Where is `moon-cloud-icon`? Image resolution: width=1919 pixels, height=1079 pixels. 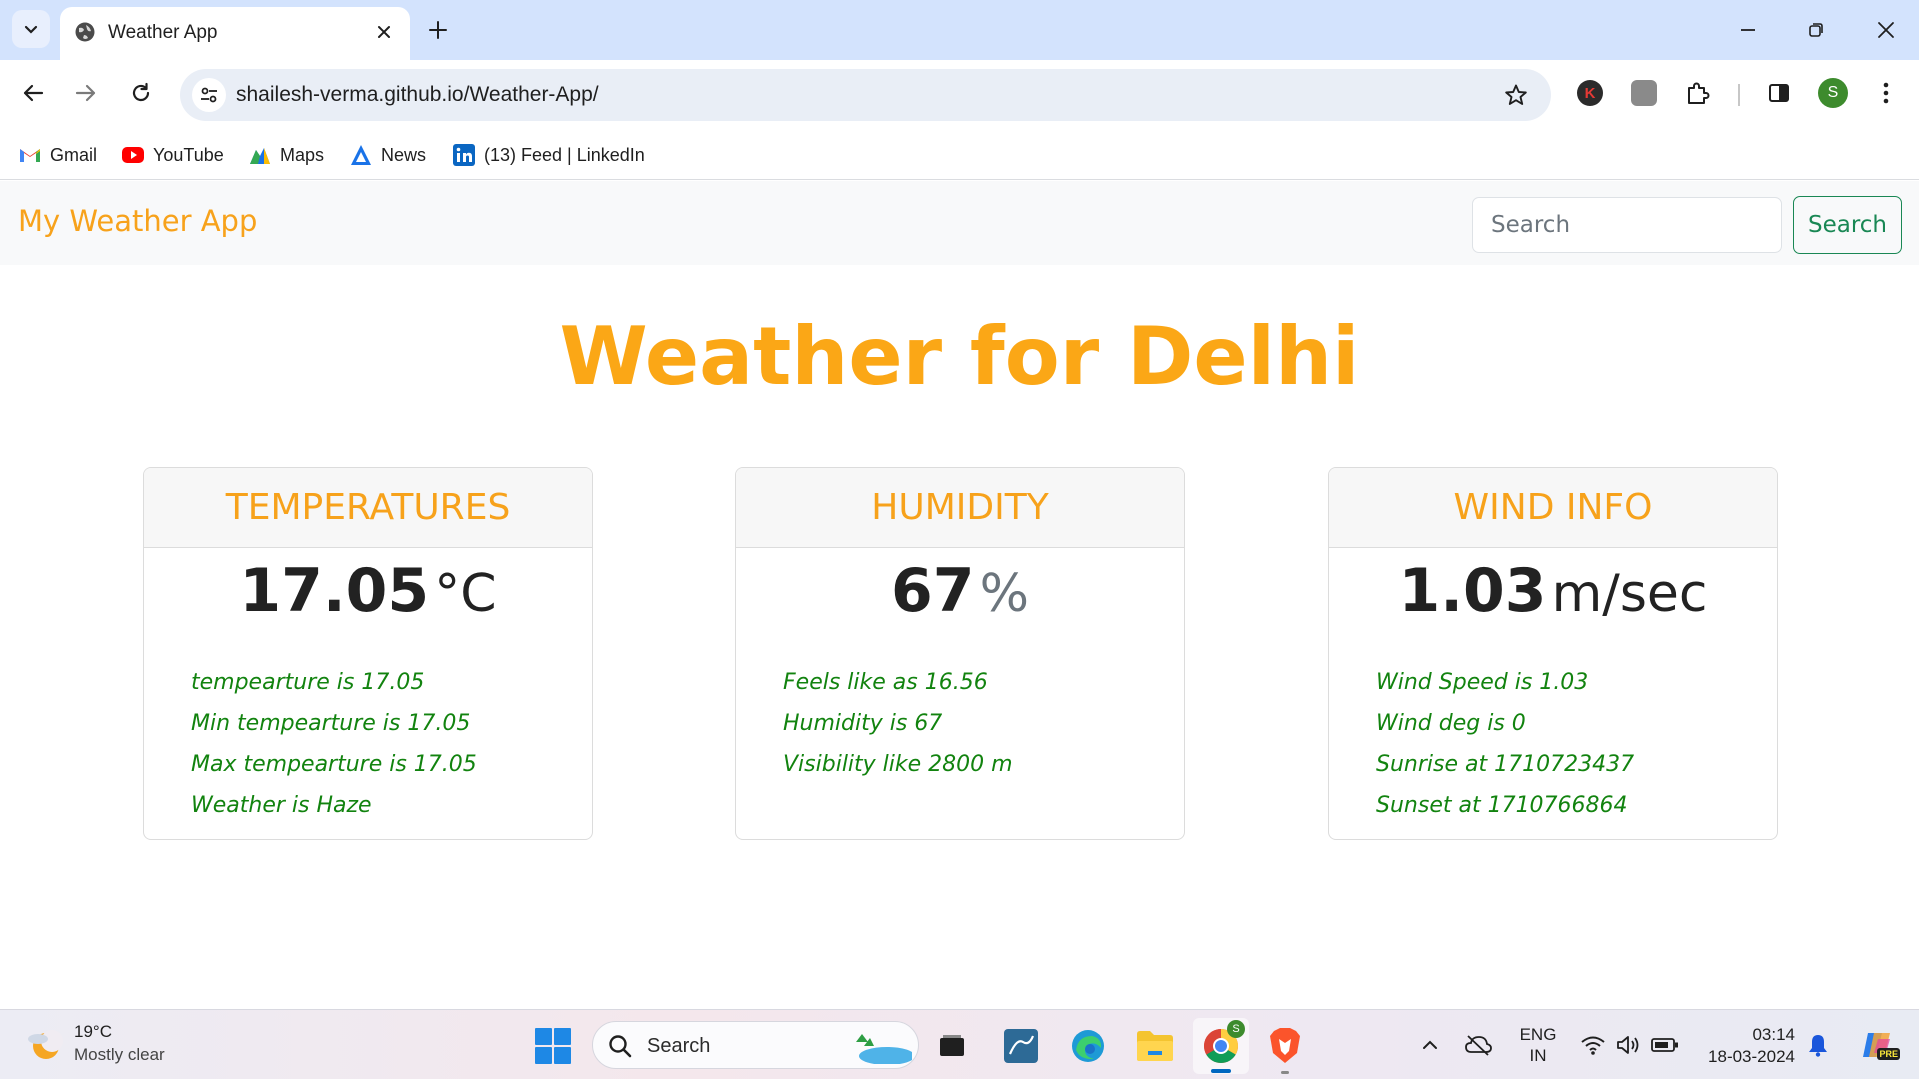 moon-cloud-icon is located at coordinates (44, 1044).